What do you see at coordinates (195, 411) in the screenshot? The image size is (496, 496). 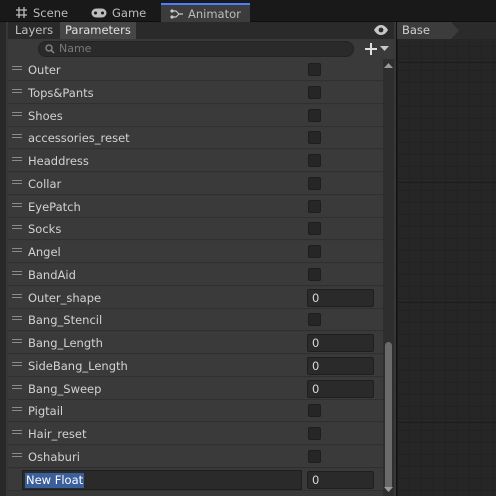 I see `parameter-row: Pigtail` at bounding box center [195, 411].